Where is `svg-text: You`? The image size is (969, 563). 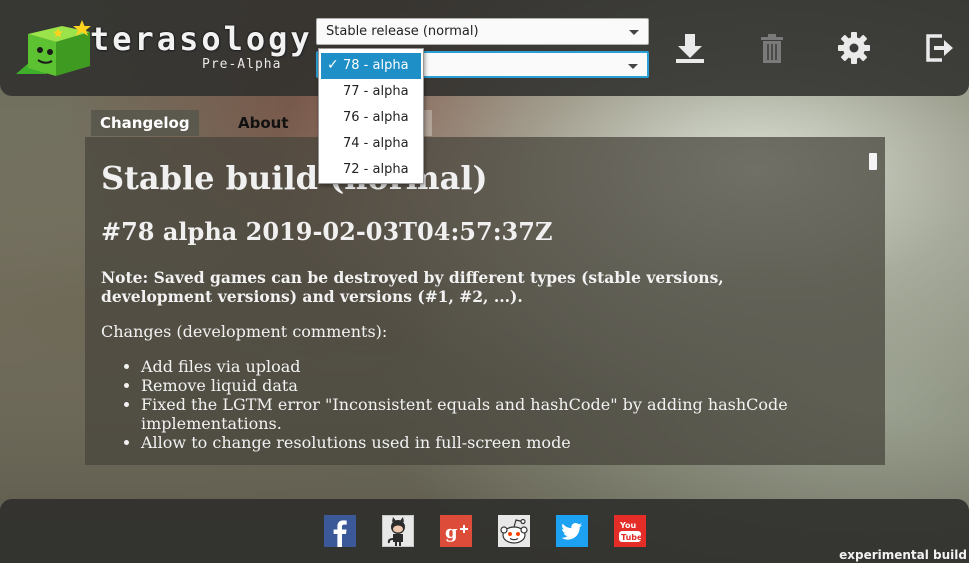 svg-text: You is located at coordinates (628, 525).